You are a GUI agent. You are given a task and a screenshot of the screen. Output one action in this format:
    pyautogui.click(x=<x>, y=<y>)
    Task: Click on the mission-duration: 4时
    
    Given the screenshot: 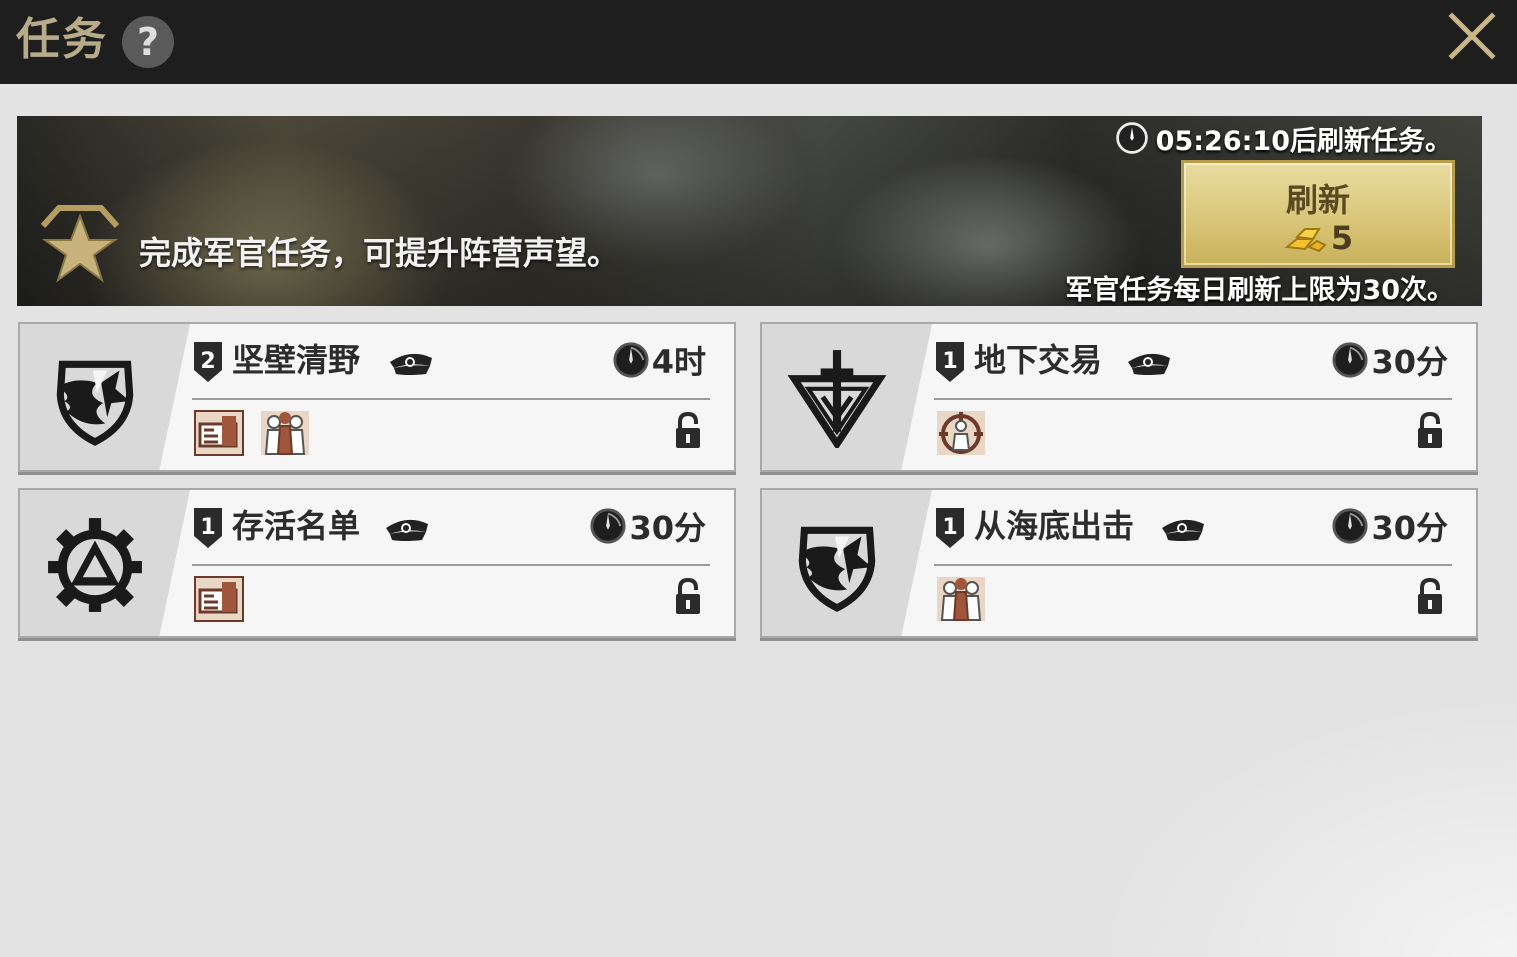 What is the action you would take?
    pyautogui.click(x=659, y=360)
    